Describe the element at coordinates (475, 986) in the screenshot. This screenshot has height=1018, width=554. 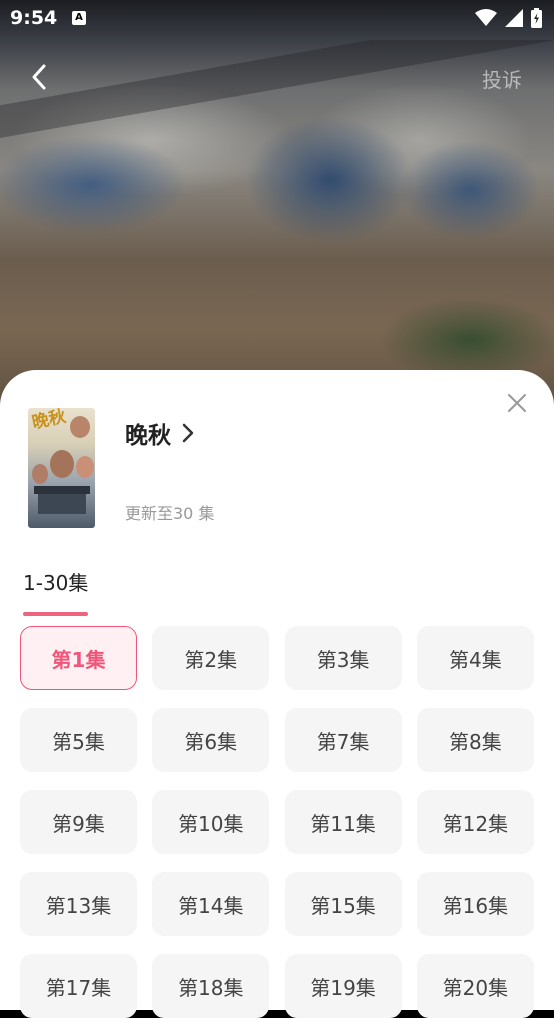
I see `episode-button: 第20集` at that location.